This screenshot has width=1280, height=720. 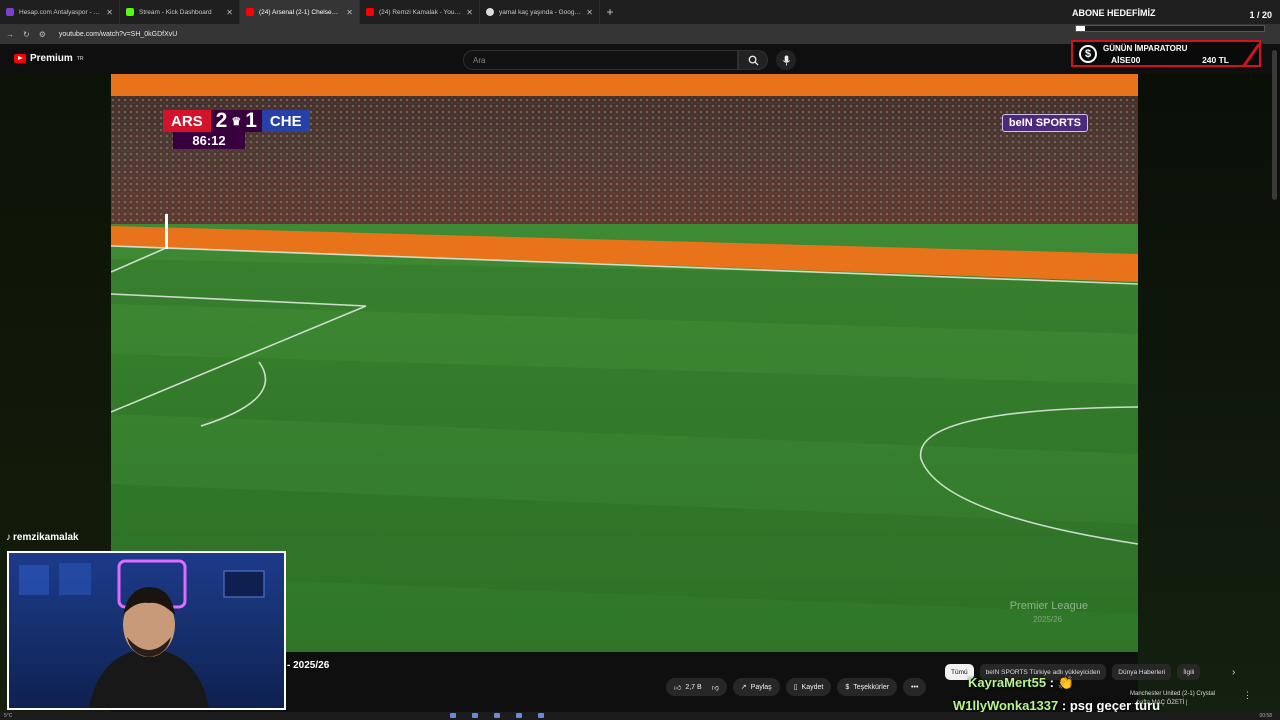 What do you see at coordinates (1145, 48) in the screenshot?
I see `top-donor-title: GÜNÜN İMPARATORU` at bounding box center [1145, 48].